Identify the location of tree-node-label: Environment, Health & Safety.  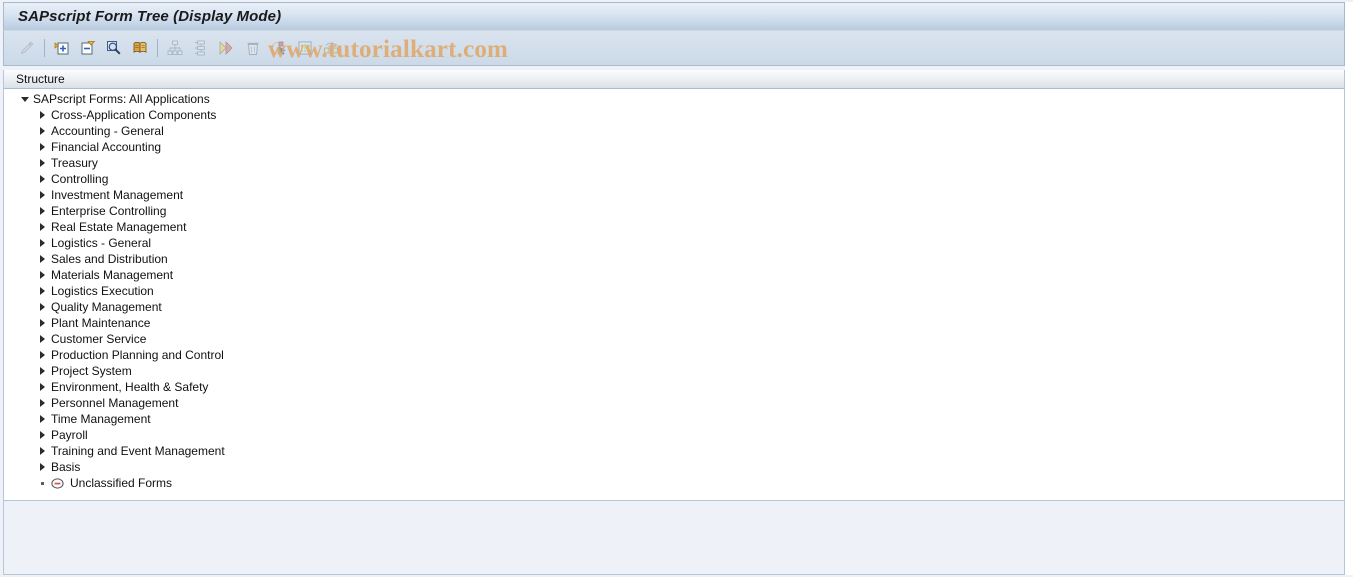
(130, 387).